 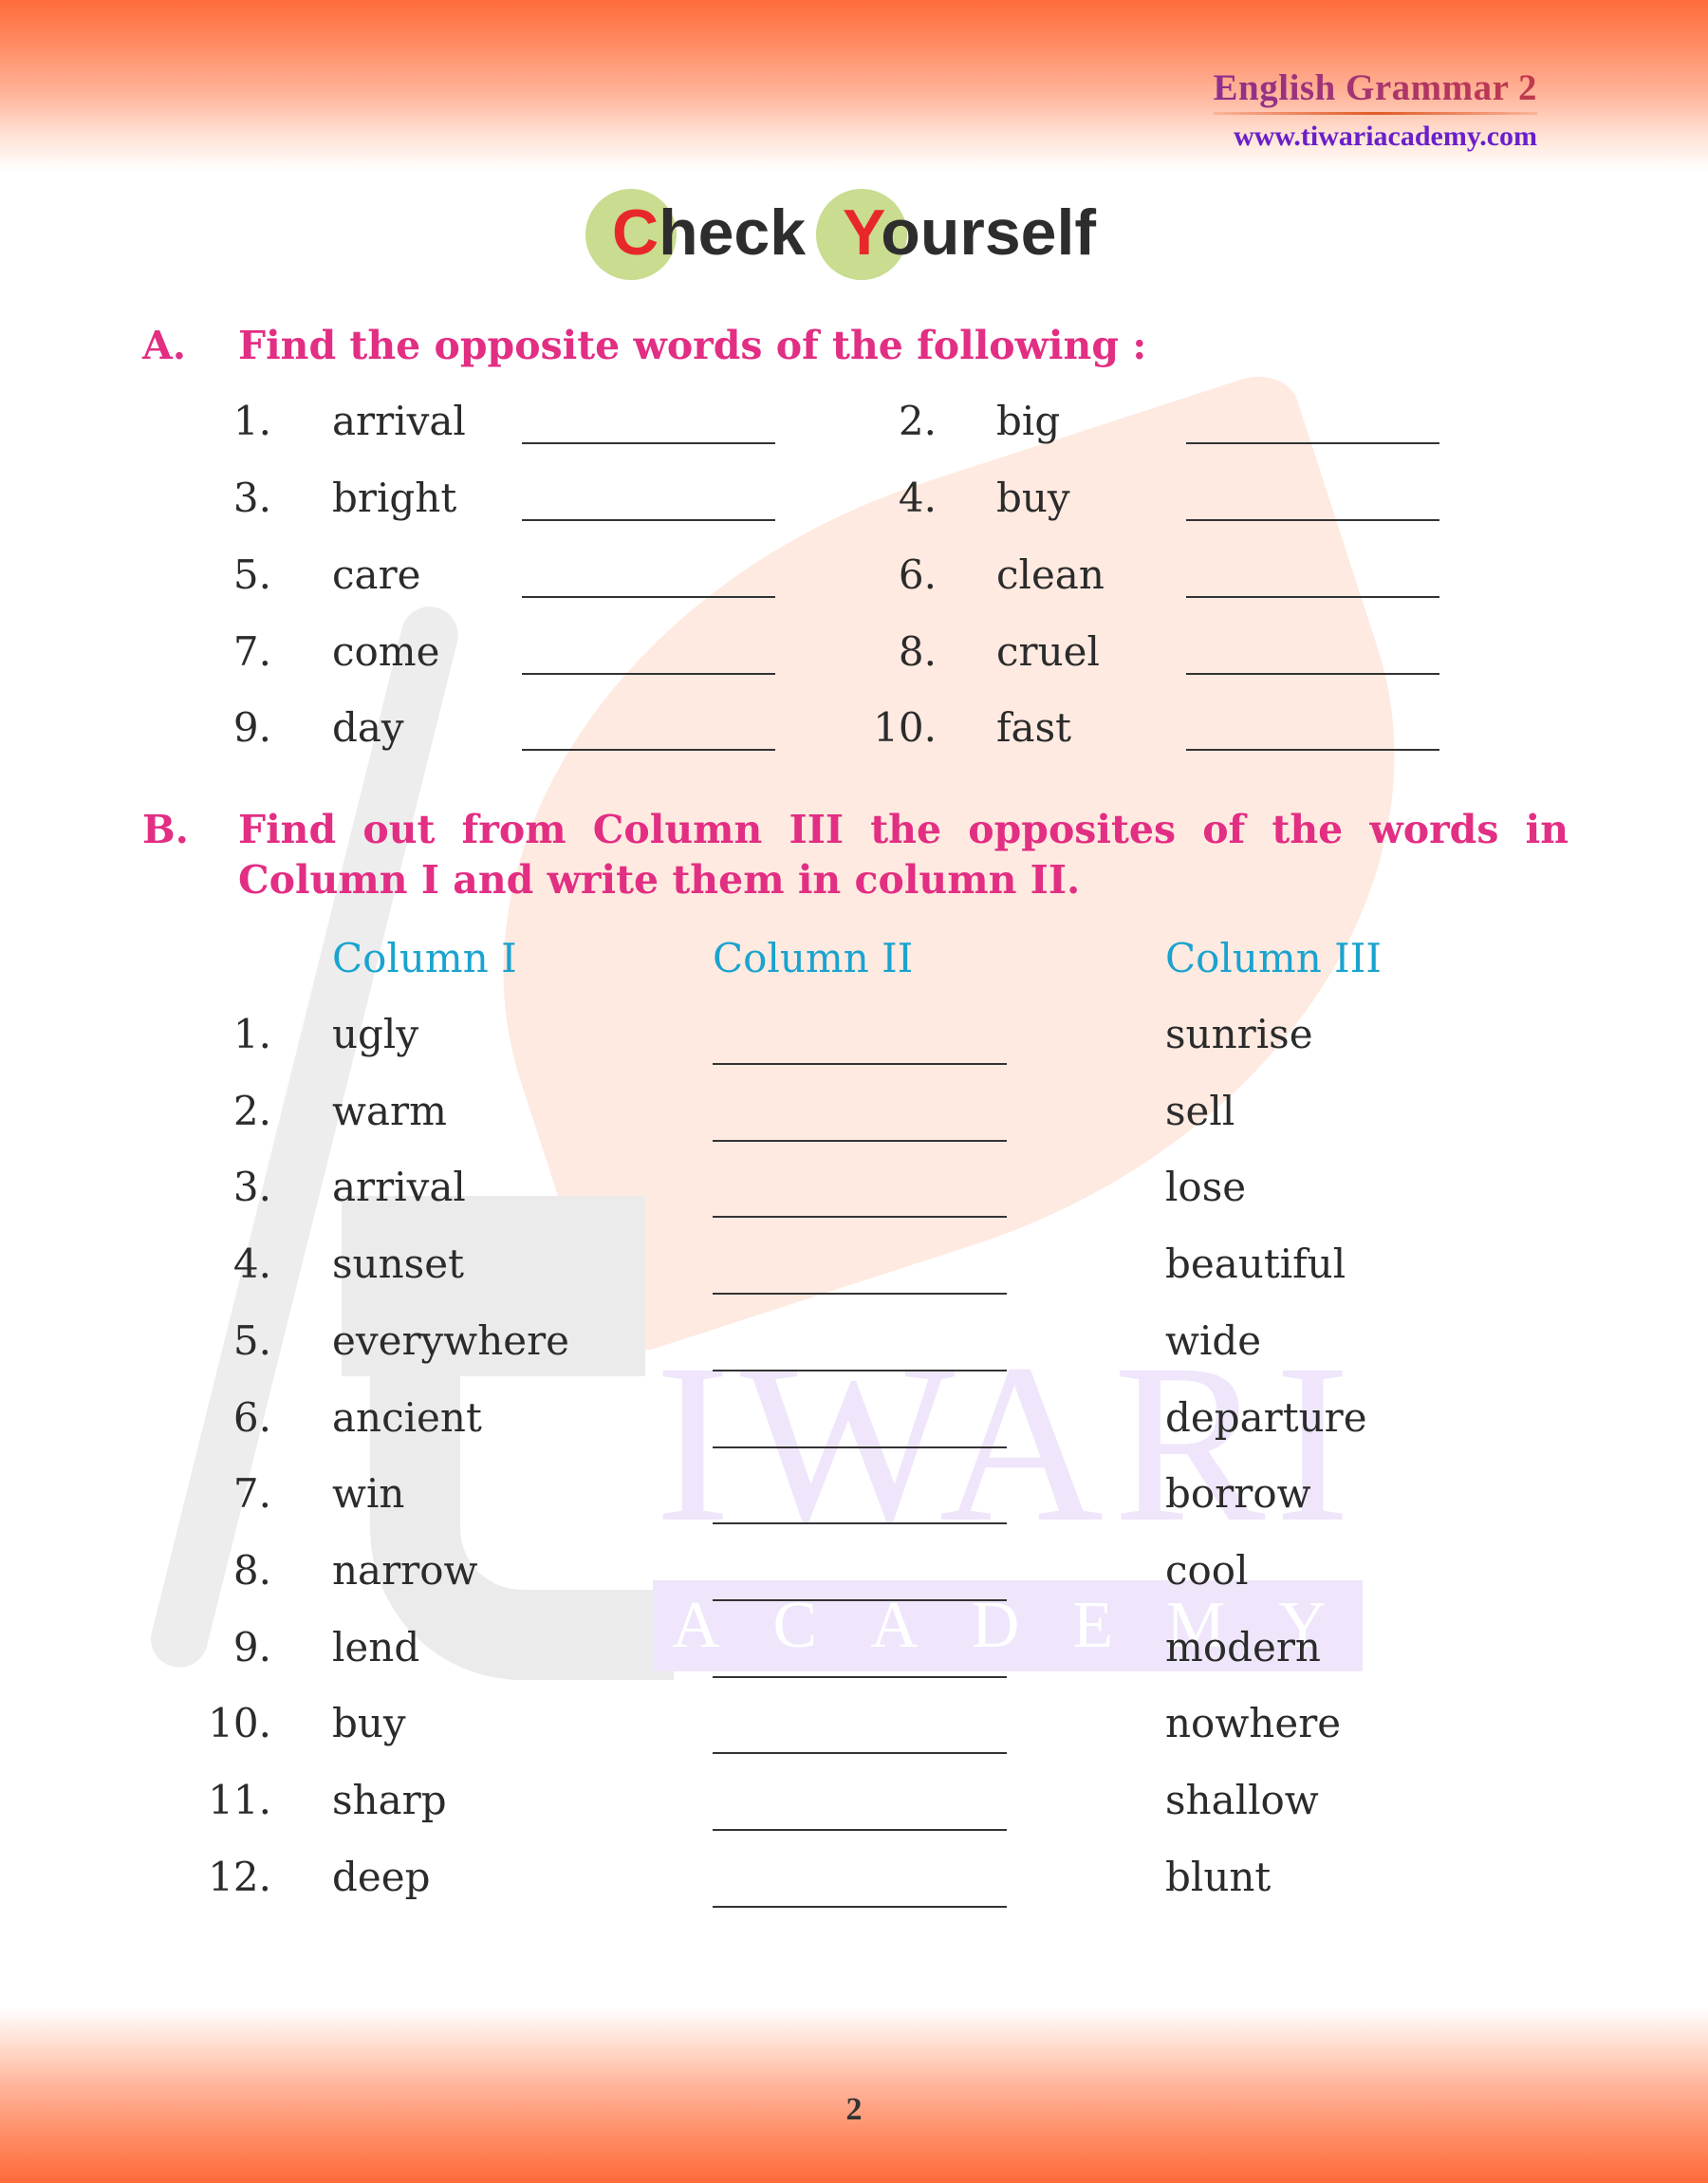 I want to click on item-number: 2., so click(x=917, y=421).